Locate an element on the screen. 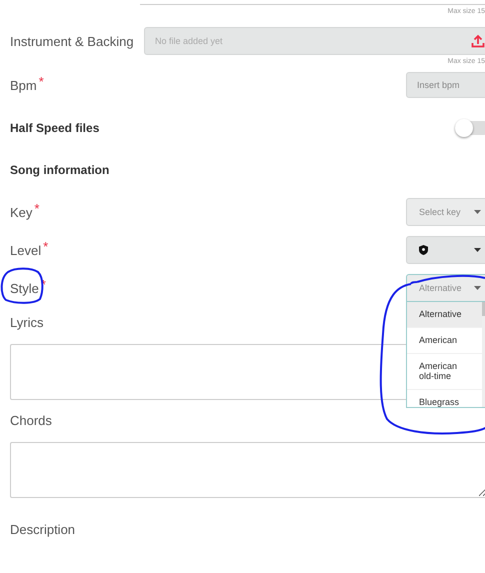  select-dropdown is located at coordinates (445, 250).